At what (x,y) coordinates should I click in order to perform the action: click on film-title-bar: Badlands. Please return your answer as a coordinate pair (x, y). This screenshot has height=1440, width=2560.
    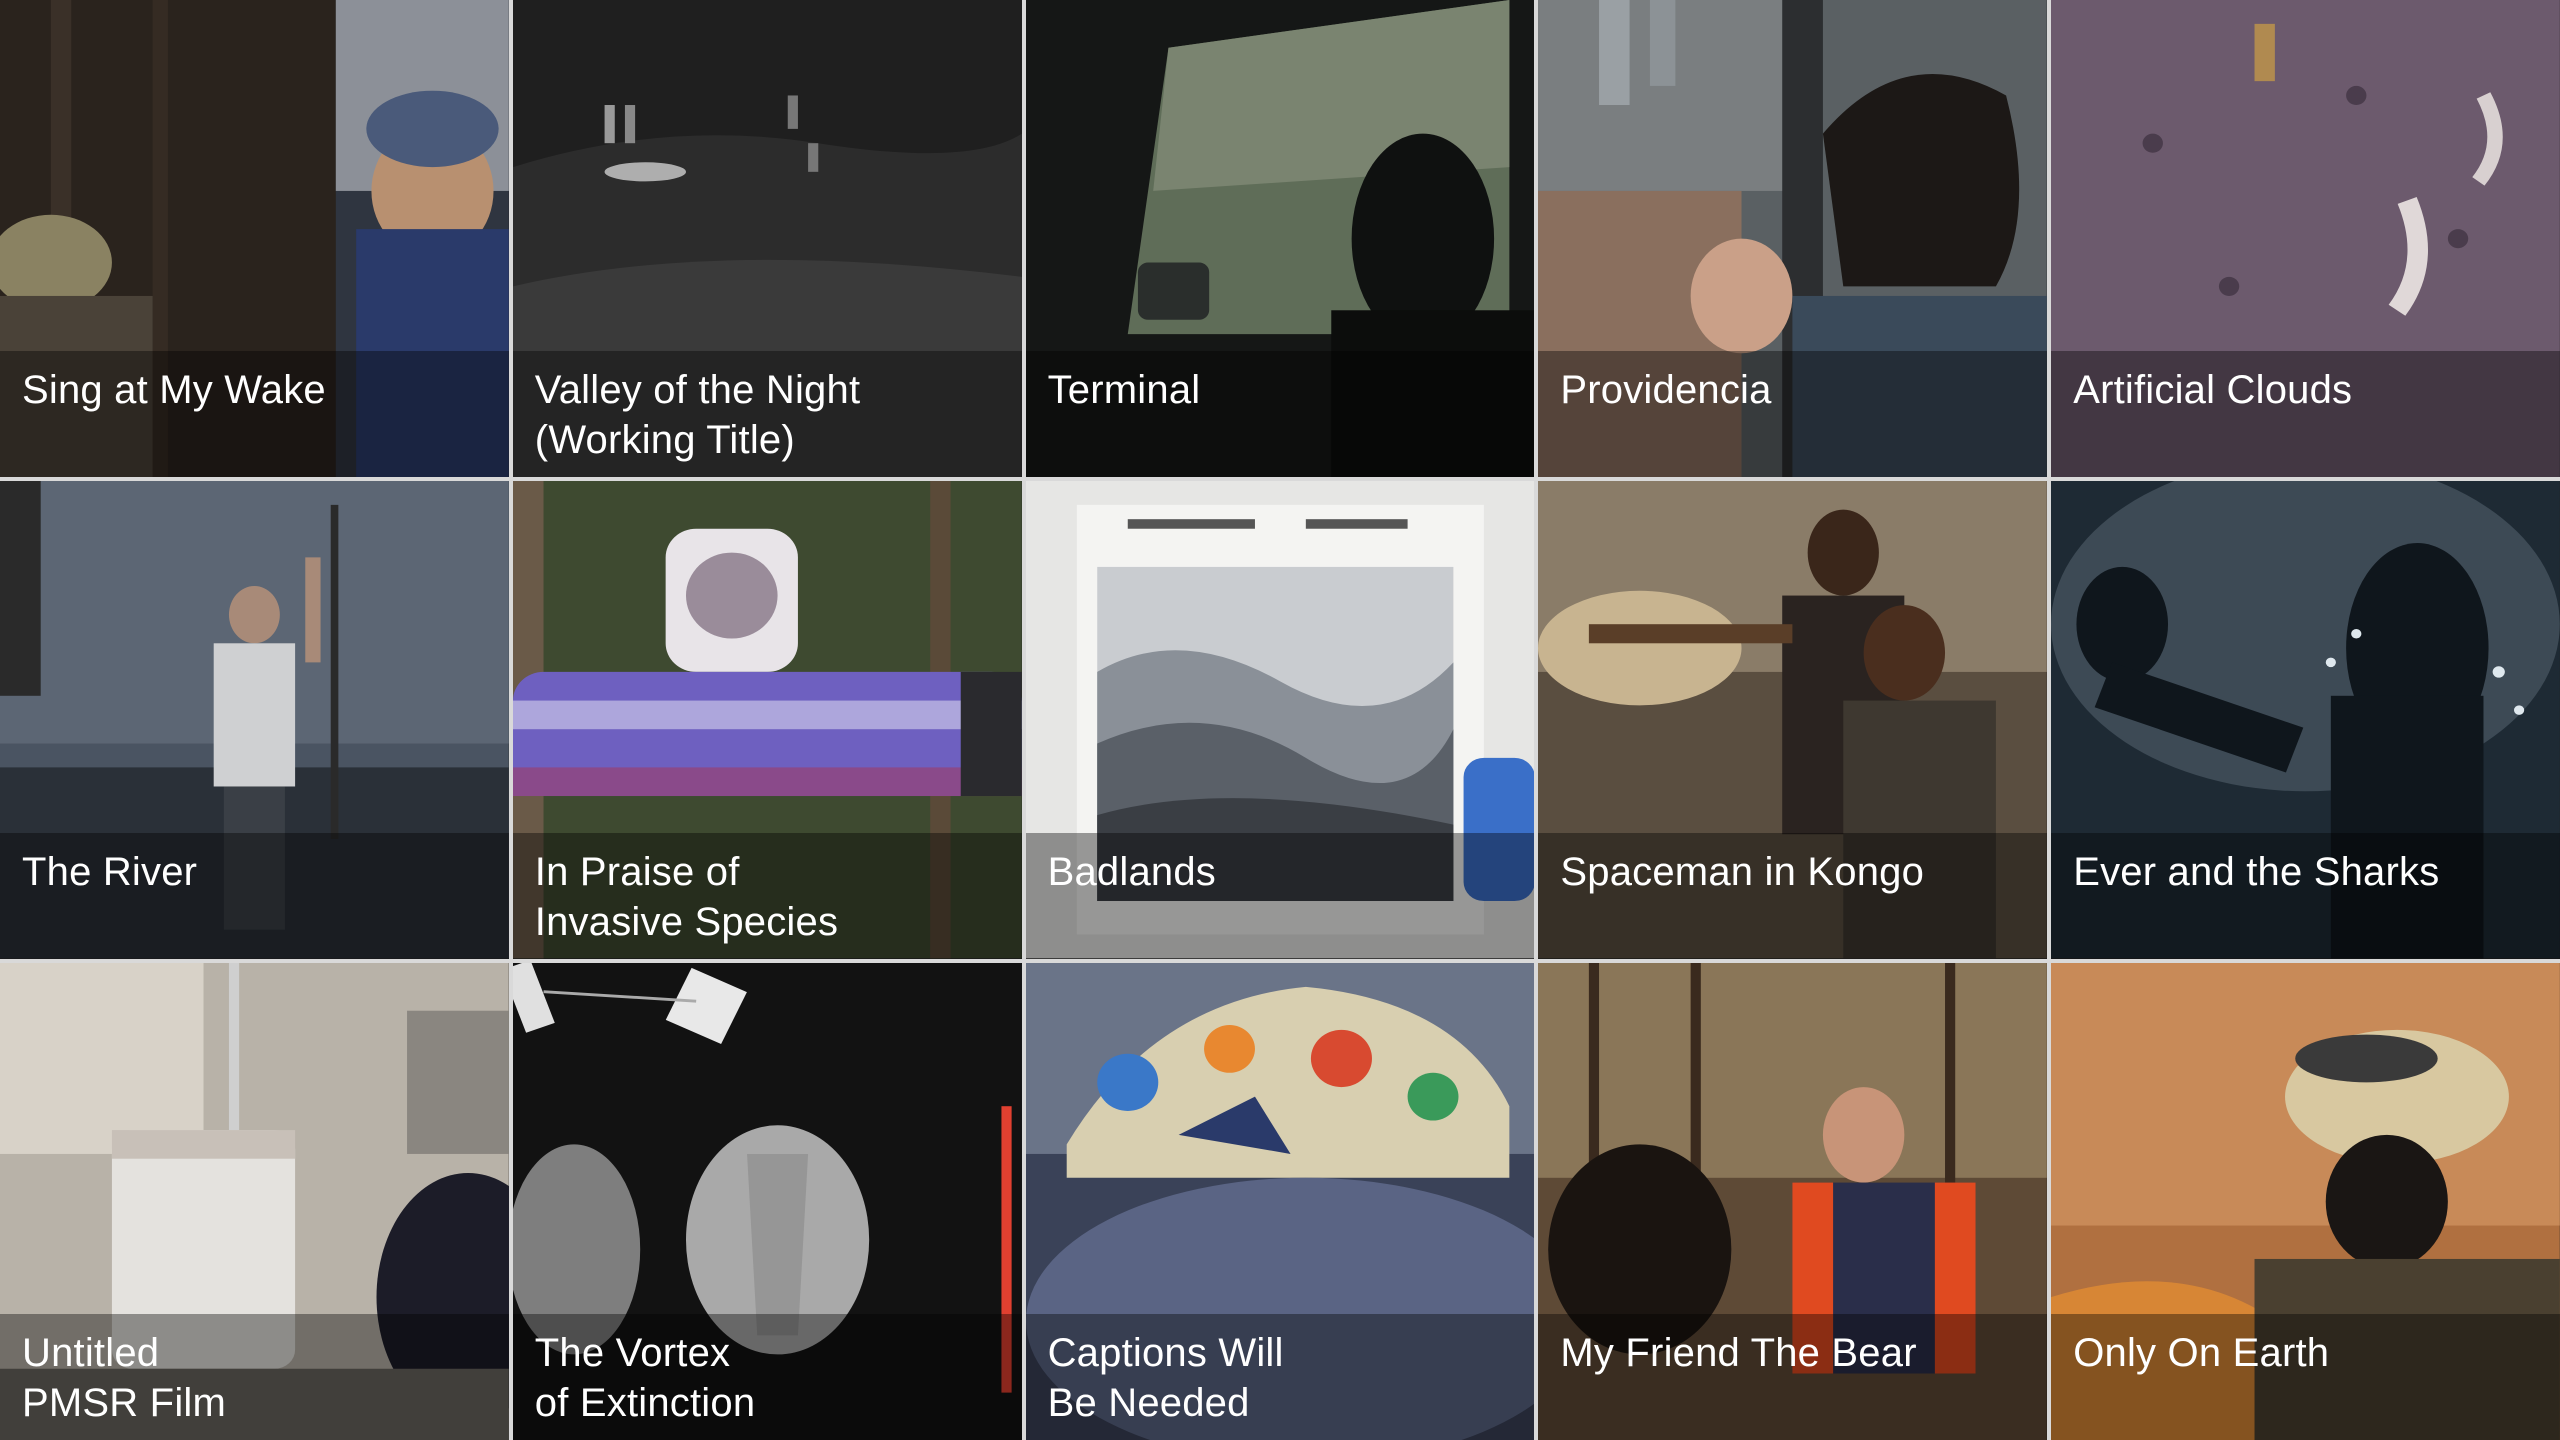
    Looking at the image, I should click on (1280, 895).